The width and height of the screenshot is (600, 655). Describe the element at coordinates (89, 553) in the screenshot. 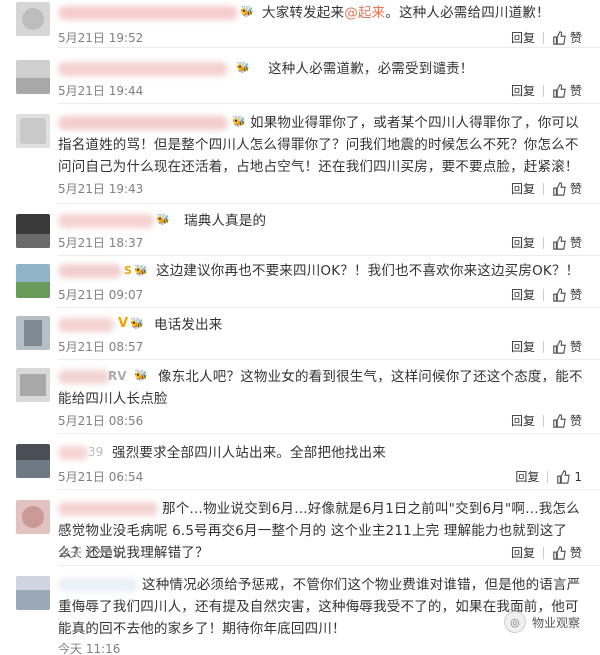

I see `comment-time: 今天 12:05` at that location.